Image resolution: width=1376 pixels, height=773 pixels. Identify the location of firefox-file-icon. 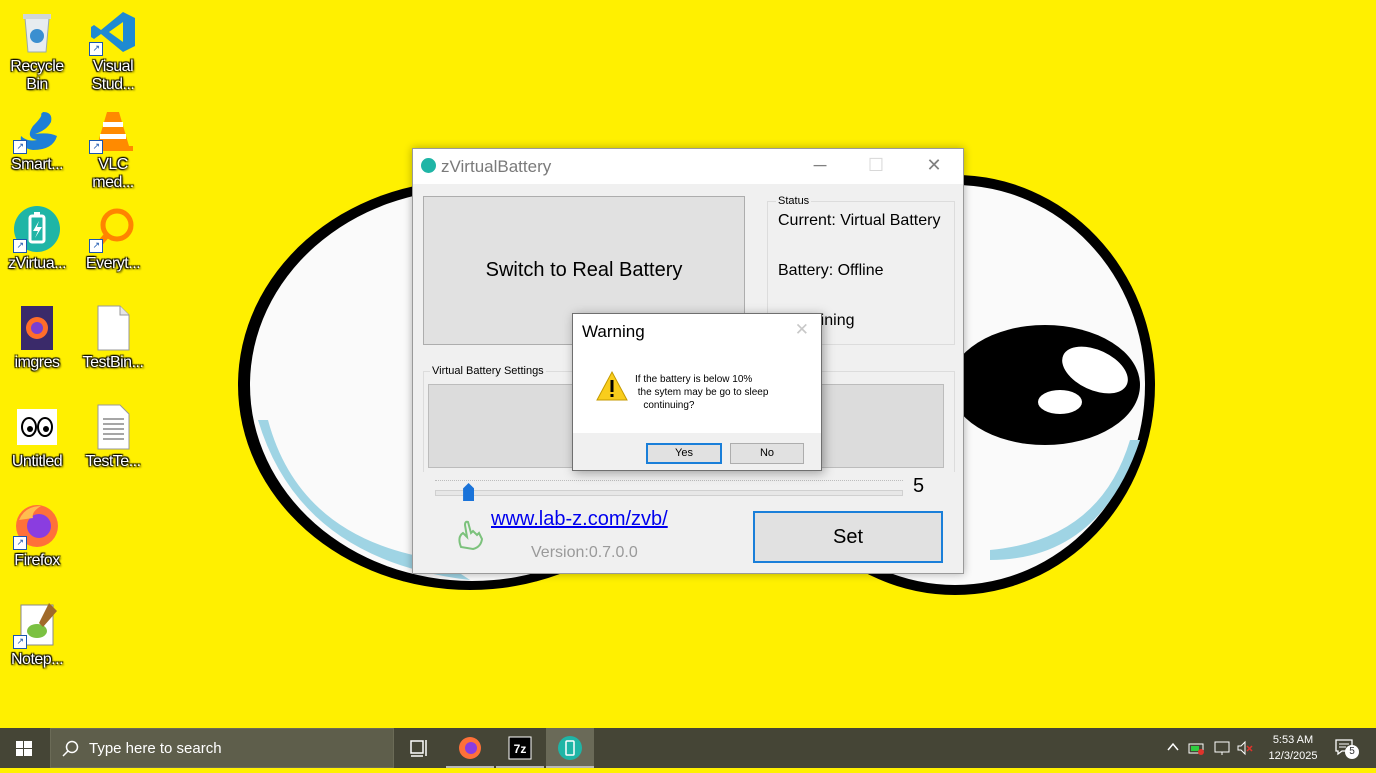
(37, 328).